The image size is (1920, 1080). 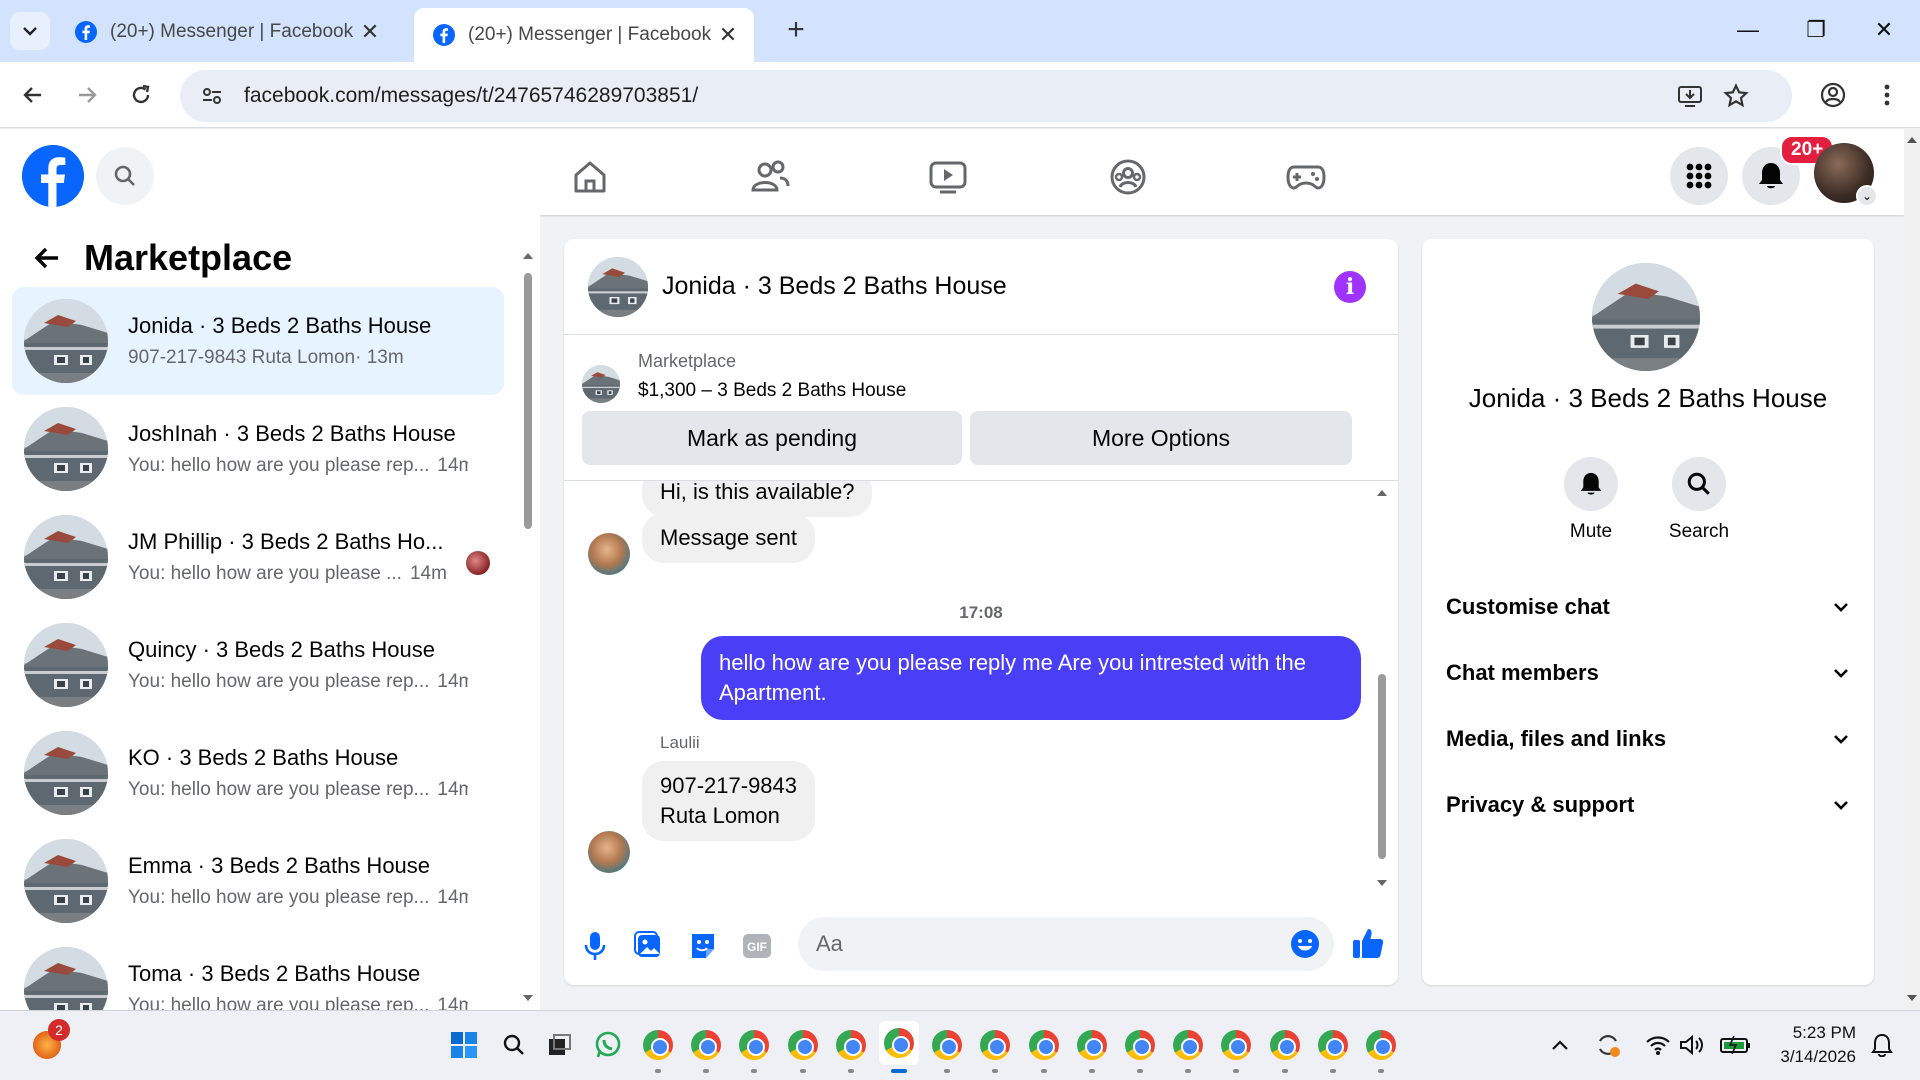 I want to click on message-timestamp: 17:08, so click(x=981, y=612).